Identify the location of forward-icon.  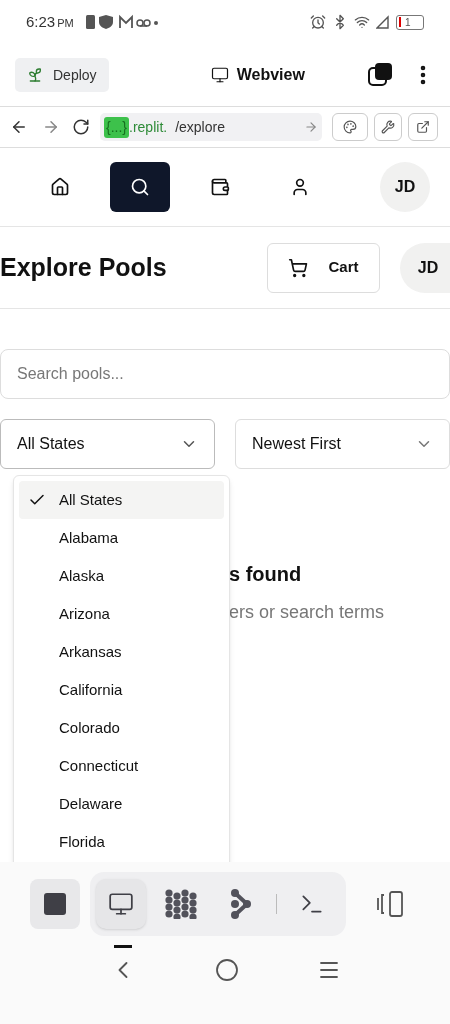
(51, 127).